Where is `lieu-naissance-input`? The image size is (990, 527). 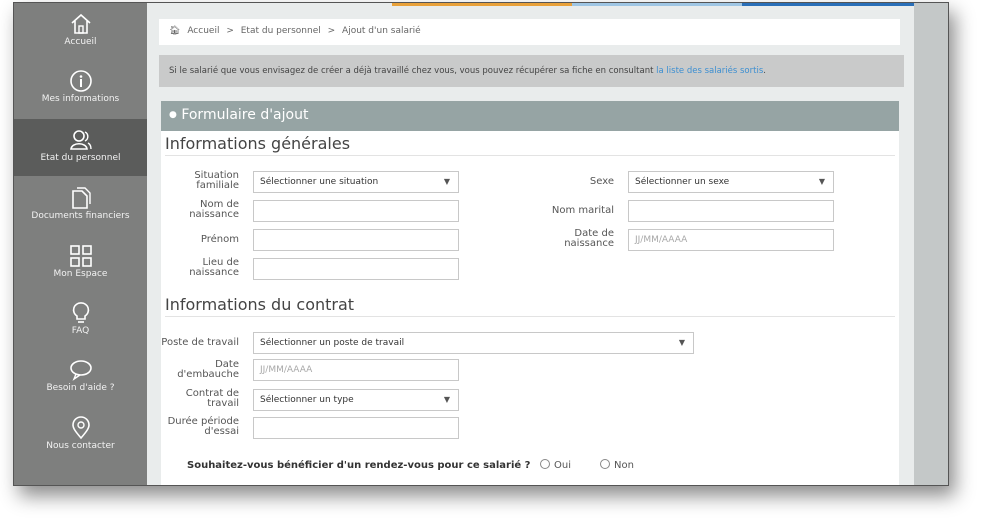
lieu-naissance-input is located at coordinates (356, 269).